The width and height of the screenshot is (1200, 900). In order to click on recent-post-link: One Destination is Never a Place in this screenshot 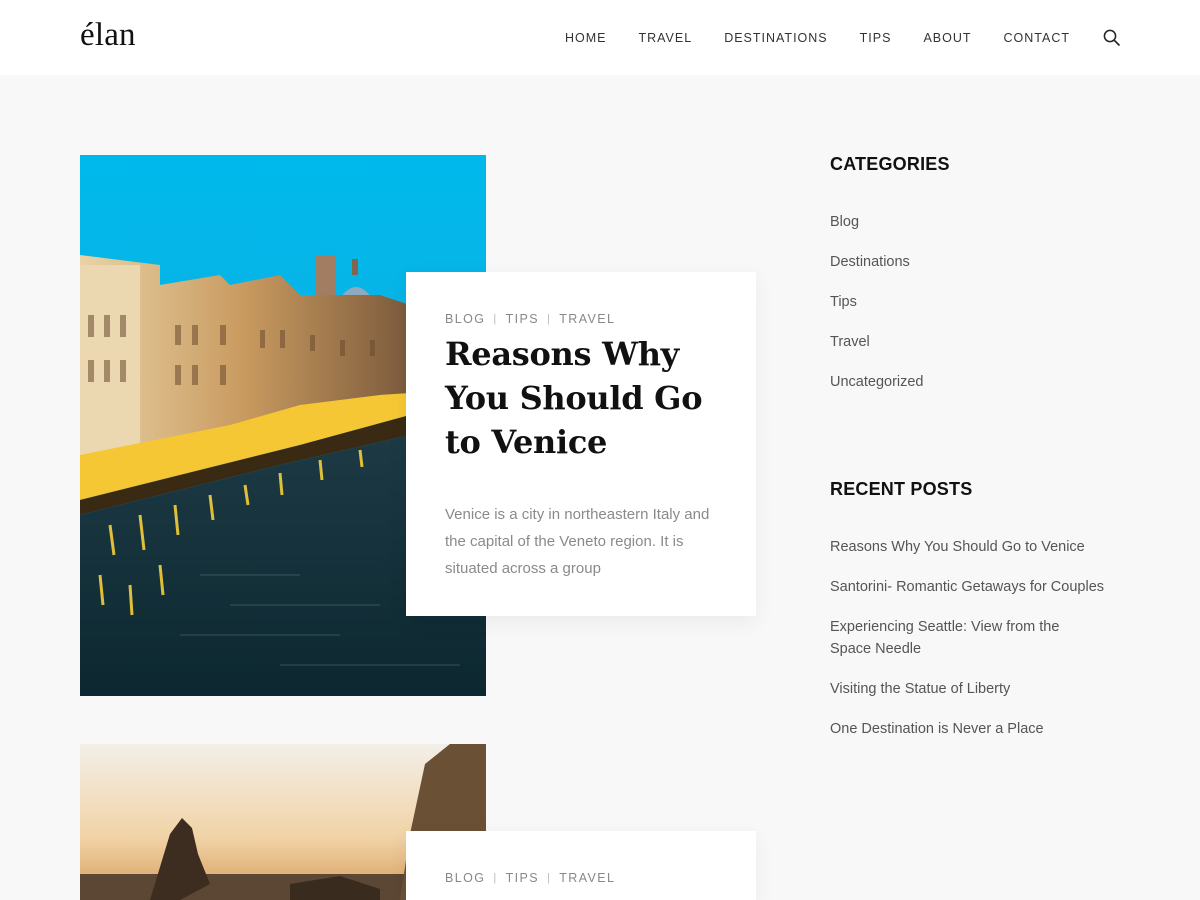, I will do `click(975, 729)`.